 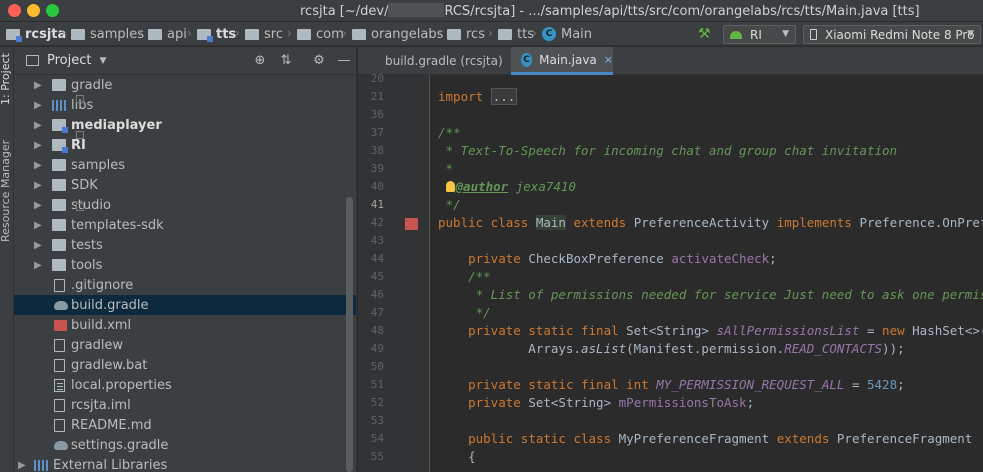 I want to click on tree-item-label: settings.gradle, so click(x=120, y=445).